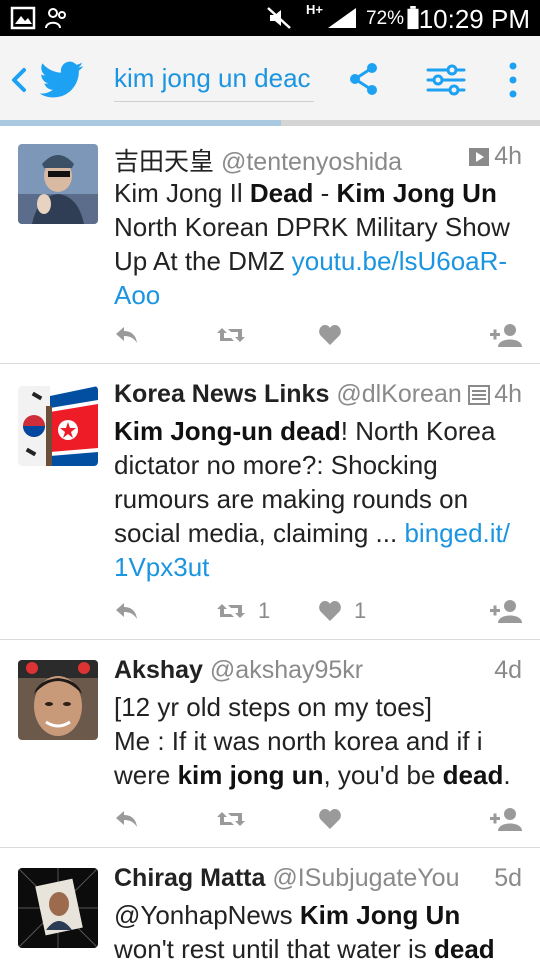 The image size is (540, 978). What do you see at coordinates (508, 878) in the screenshot?
I see `timestamp: 5d` at bounding box center [508, 878].